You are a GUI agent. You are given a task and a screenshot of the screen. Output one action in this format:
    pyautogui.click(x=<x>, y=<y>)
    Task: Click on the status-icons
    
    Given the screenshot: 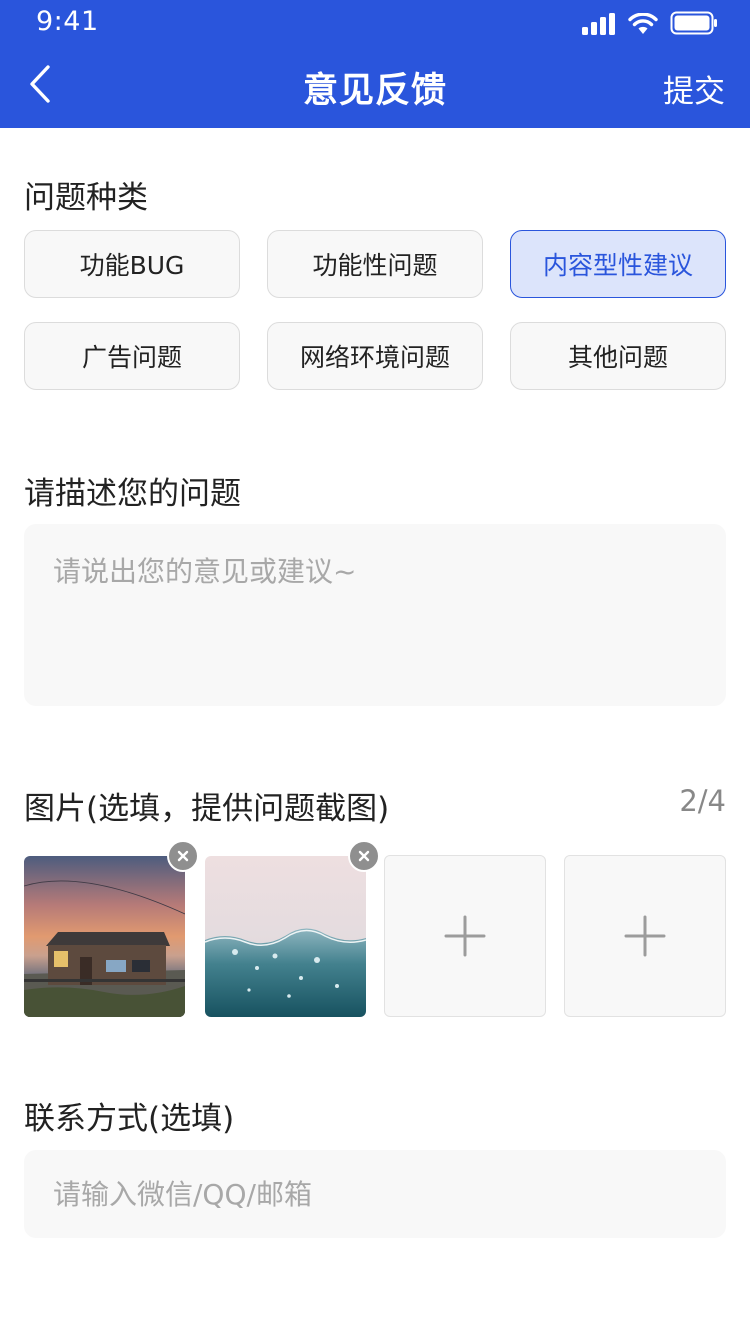 What is the action you would take?
    pyautogui.click(x=650, y=22)
    